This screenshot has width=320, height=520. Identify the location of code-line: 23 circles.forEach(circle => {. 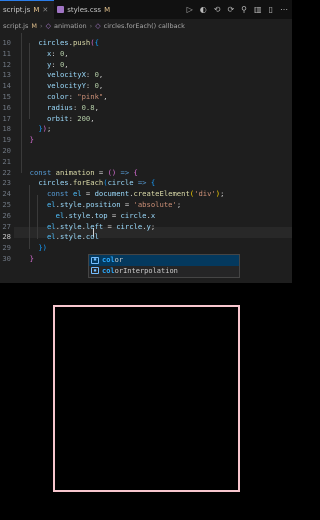
(146, 183).